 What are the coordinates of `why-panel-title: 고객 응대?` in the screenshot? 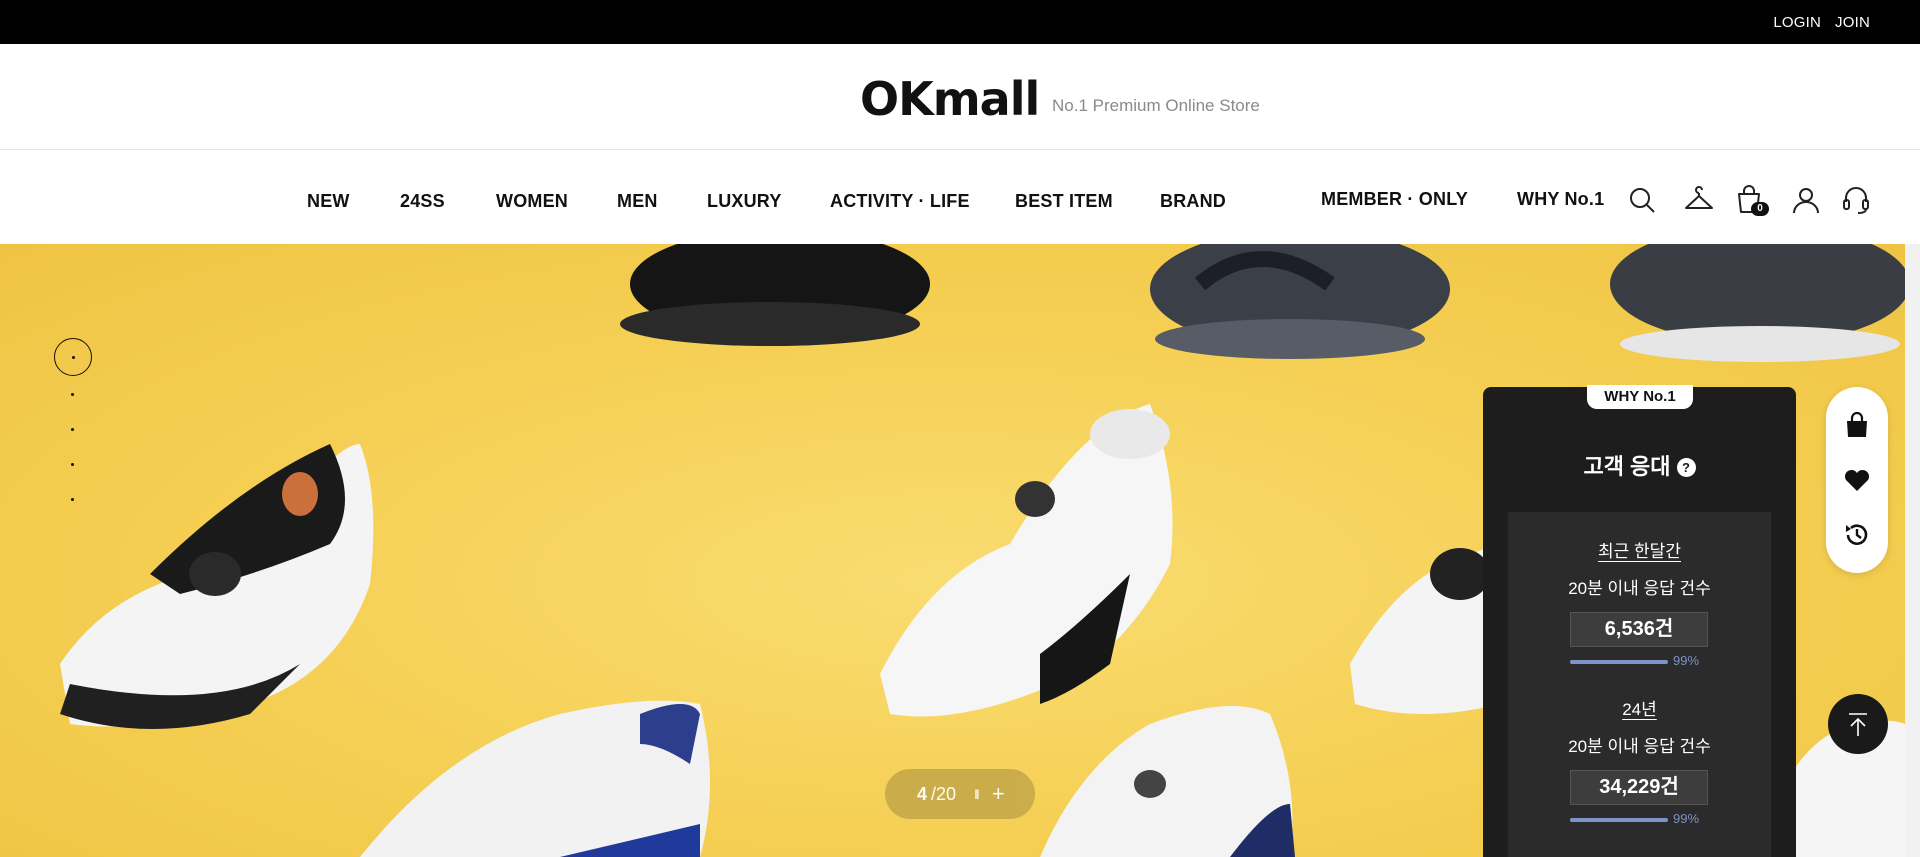 It's located at (1639, 465).